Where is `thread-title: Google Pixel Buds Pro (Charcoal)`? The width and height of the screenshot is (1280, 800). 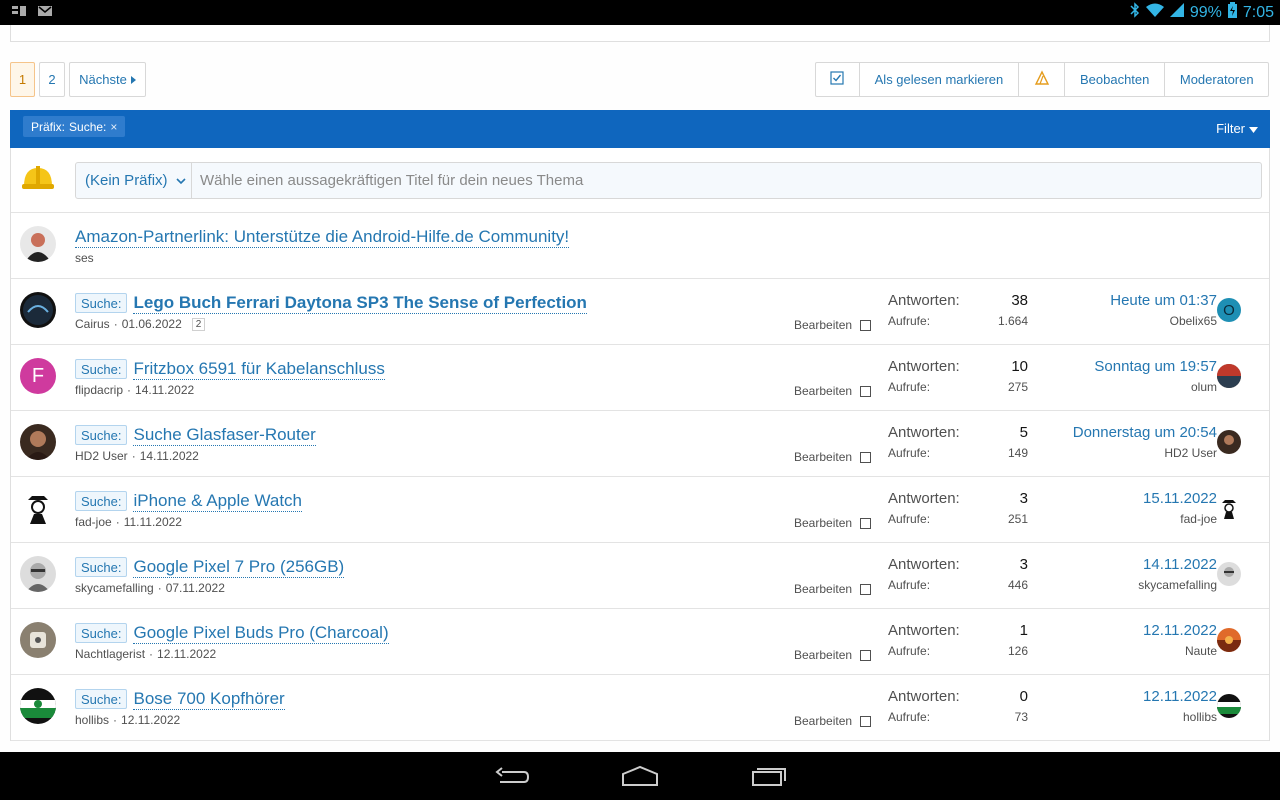
thread-title: Google Pixel Buds Pro (Charcoal) is located at coordinates (261, 633).